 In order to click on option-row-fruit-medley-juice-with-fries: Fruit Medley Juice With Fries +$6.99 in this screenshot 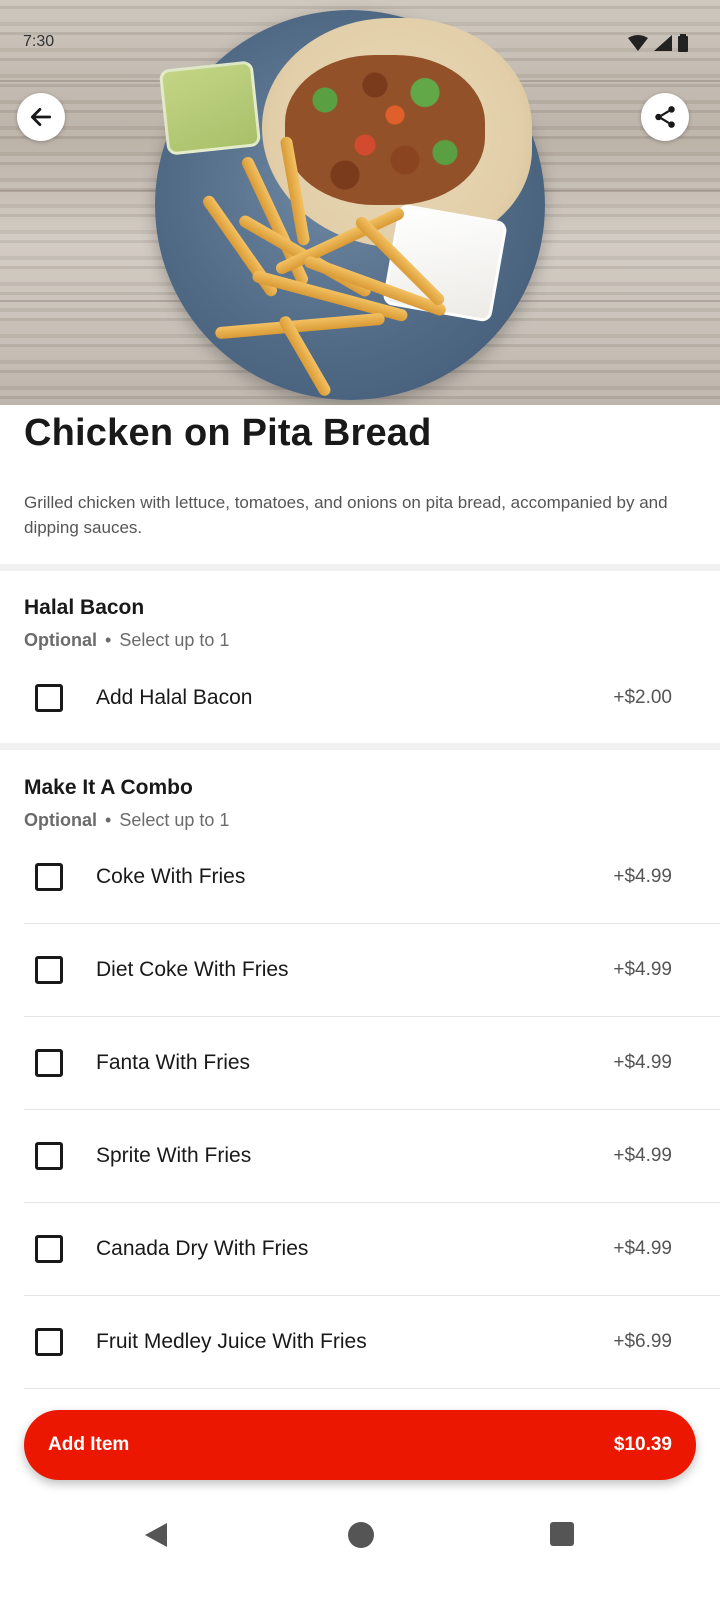, I will do `click(372, 1342)`.